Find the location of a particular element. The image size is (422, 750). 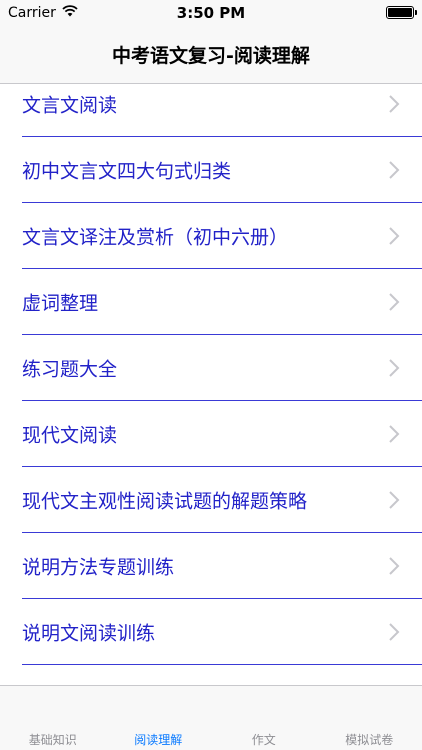

list-item: 现代文主观性阅读试题的解题策略 is located at coordinates (211, 500).